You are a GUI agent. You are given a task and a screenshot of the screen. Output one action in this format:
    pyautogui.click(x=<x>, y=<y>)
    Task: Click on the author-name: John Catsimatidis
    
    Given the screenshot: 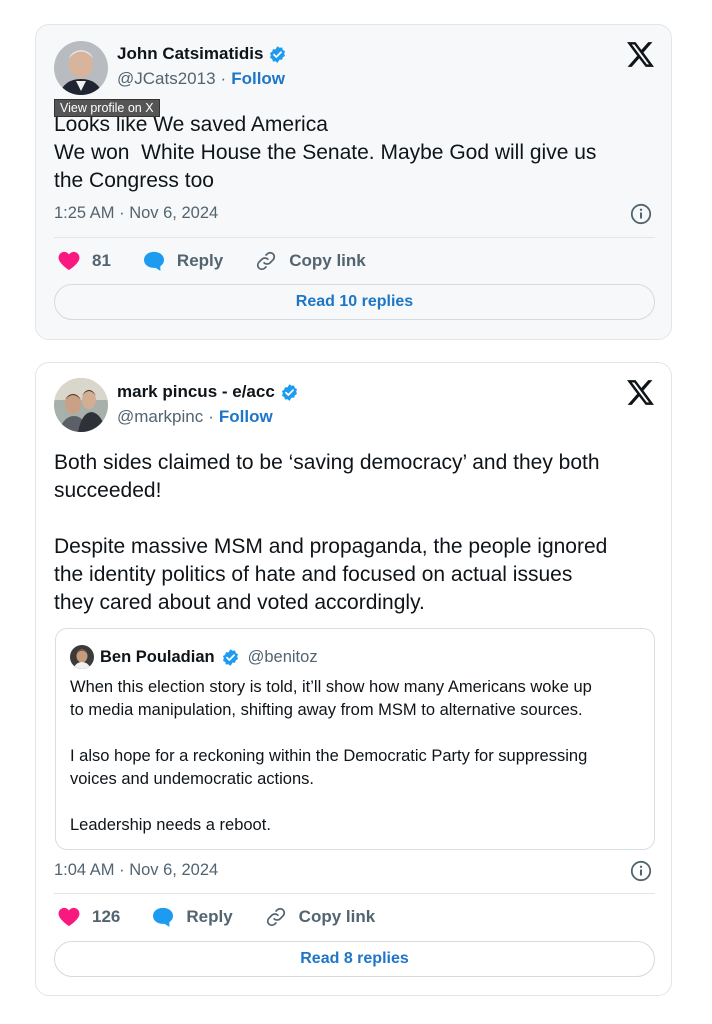 What is the action you would take?
    pyautogui.click(x=190, y=54)
    